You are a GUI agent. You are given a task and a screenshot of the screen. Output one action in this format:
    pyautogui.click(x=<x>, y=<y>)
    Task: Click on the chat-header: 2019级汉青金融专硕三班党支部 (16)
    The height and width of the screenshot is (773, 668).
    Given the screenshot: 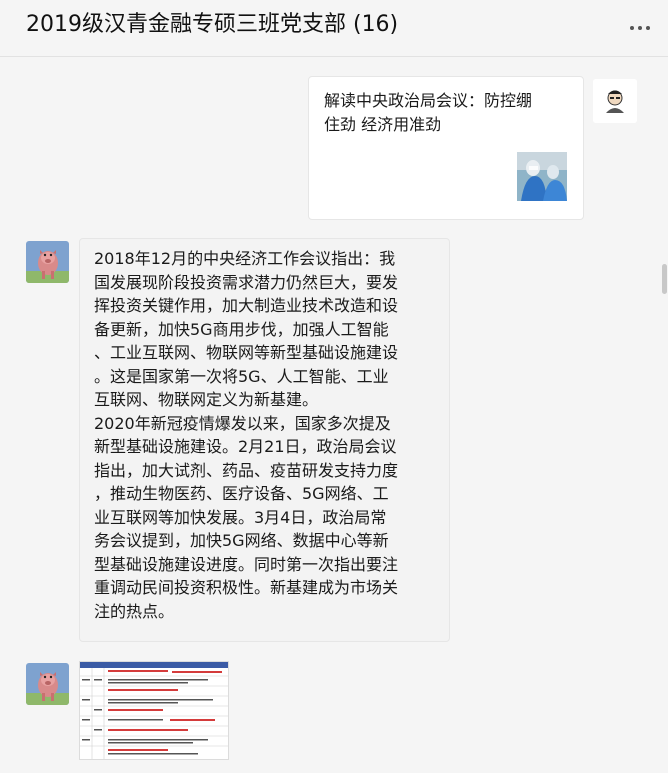 What is the action you would take?
    pyautogui.click(x=334, y=28)
    